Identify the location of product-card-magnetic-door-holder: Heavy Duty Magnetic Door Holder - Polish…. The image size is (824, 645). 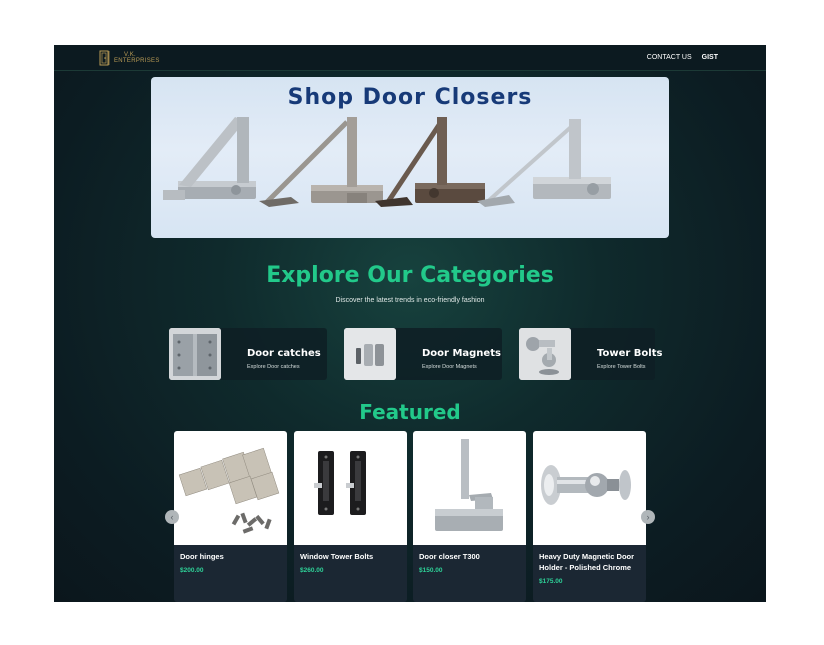
(589, 516).